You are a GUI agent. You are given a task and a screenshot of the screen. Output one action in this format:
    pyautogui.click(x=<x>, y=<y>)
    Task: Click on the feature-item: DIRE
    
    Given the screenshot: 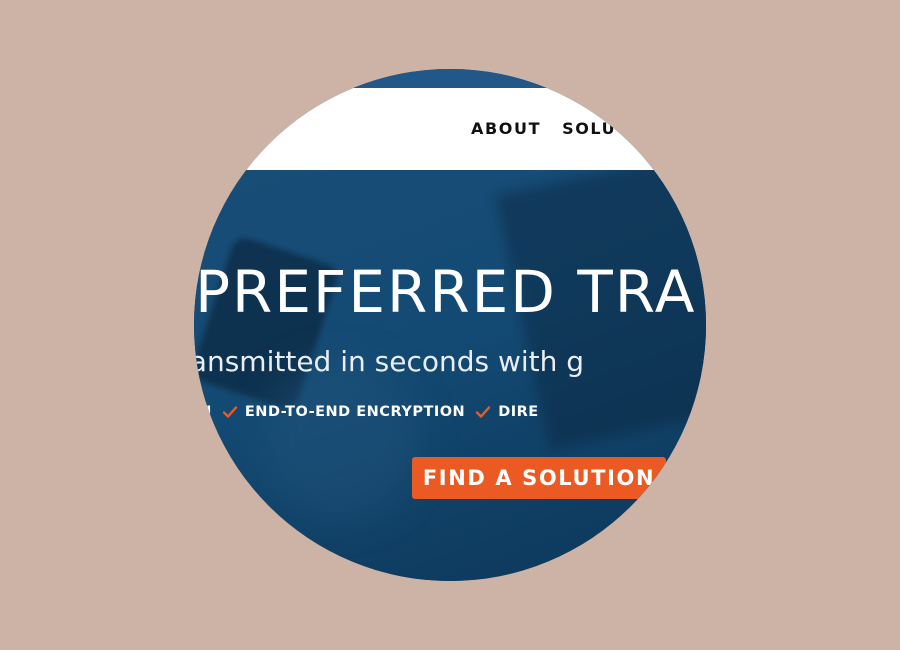 What is the action you would take?
    pyautogui.click(x=507, y=412)
    